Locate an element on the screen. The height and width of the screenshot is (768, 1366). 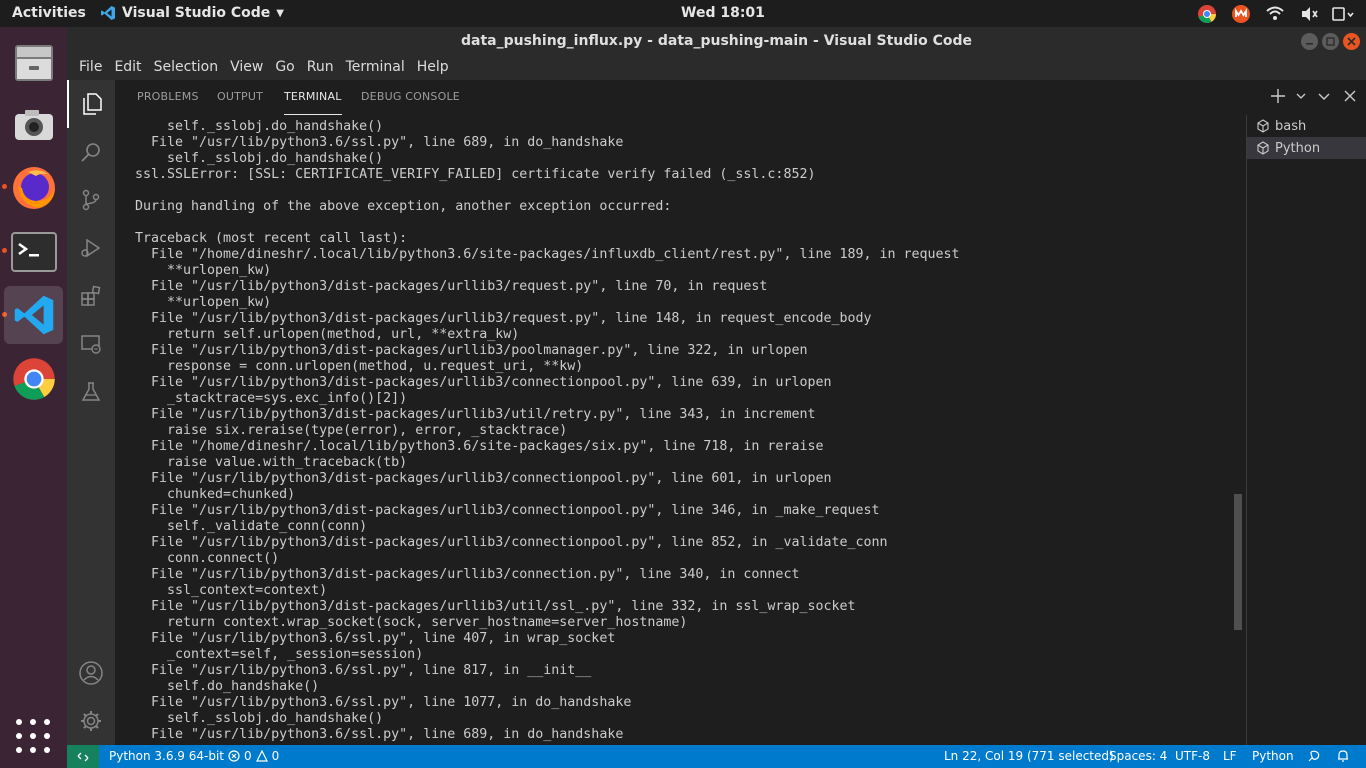
encoding: UTF-8 is located at coordinates (1192, 756).